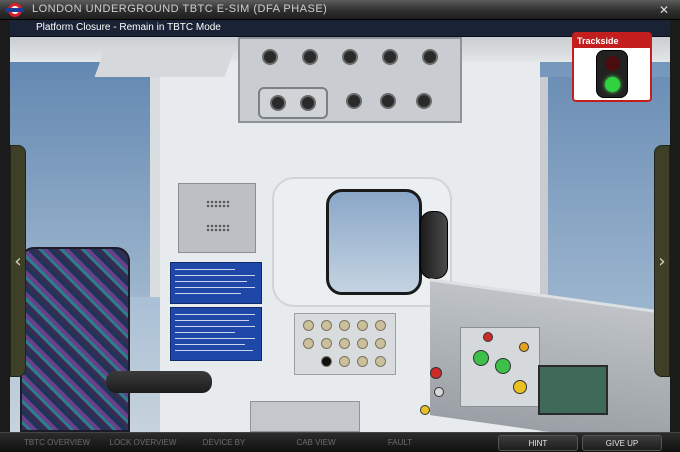 This screenshot has height=452, width=680. I want to click on white-button, so click(439, 392).